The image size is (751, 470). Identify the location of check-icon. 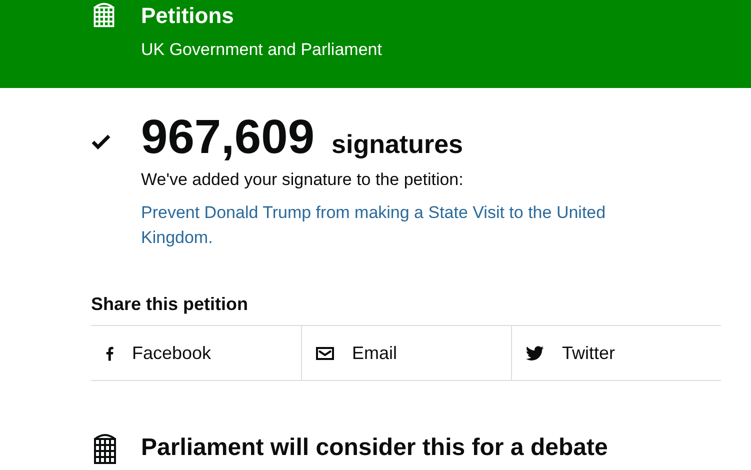
(101, 142).